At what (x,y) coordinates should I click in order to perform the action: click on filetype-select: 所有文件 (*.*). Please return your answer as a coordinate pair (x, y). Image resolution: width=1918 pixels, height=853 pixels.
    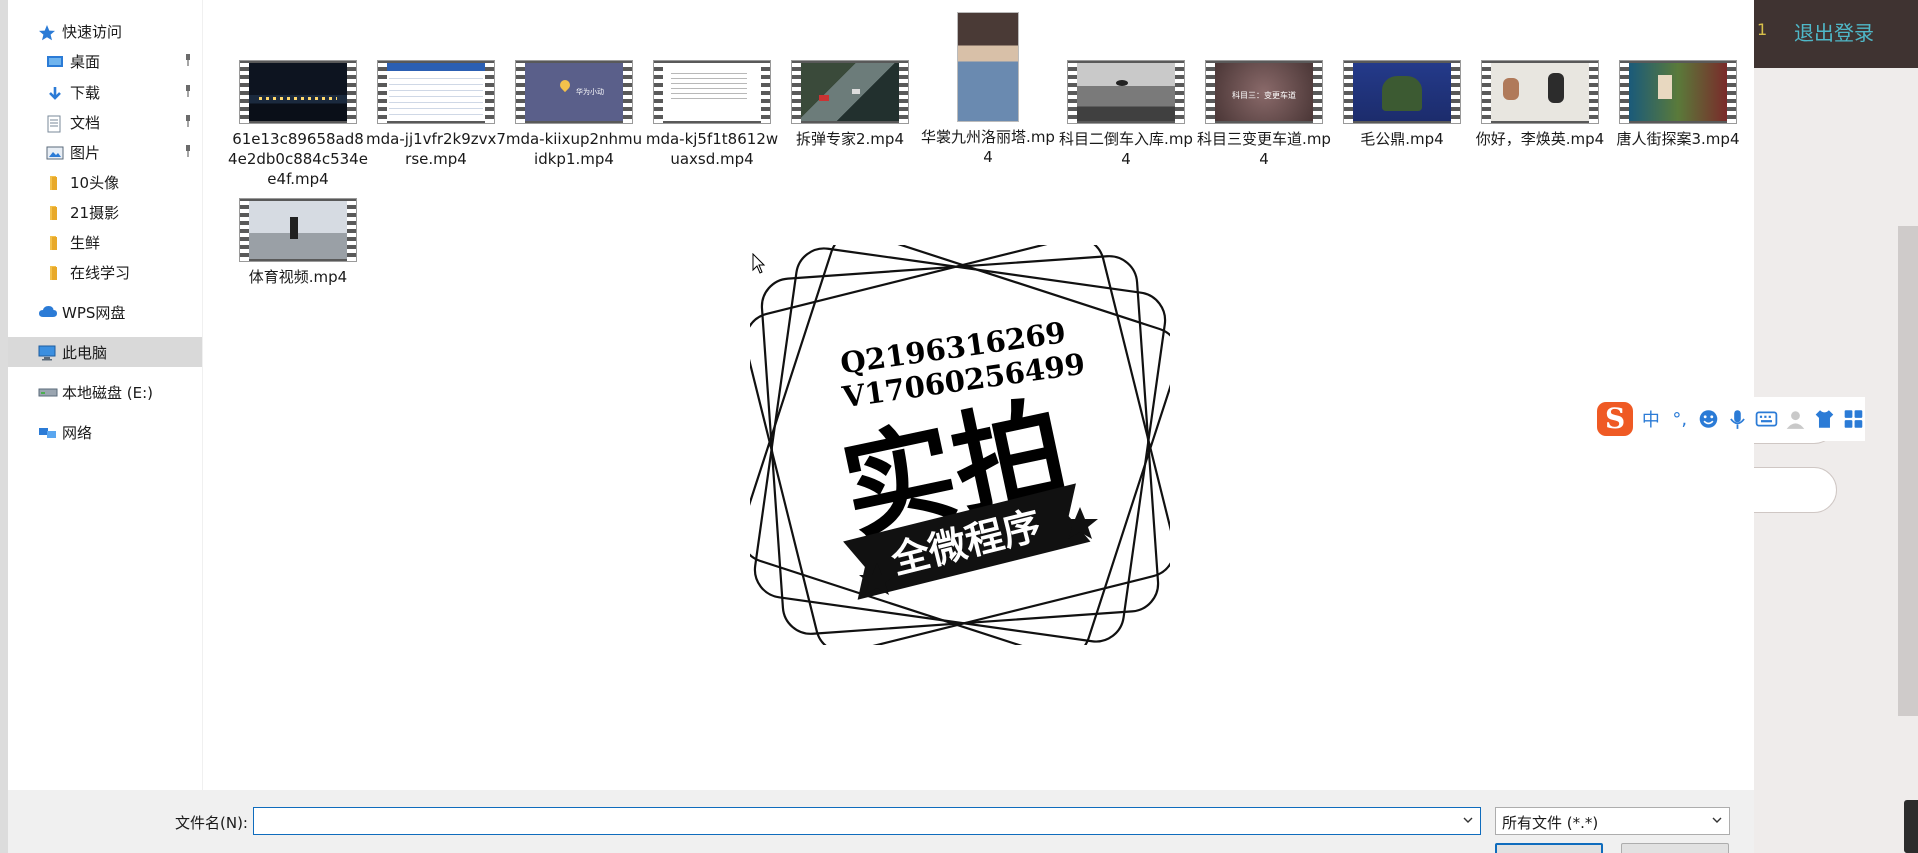
    Looking at the image, I should click on (1612, 821).